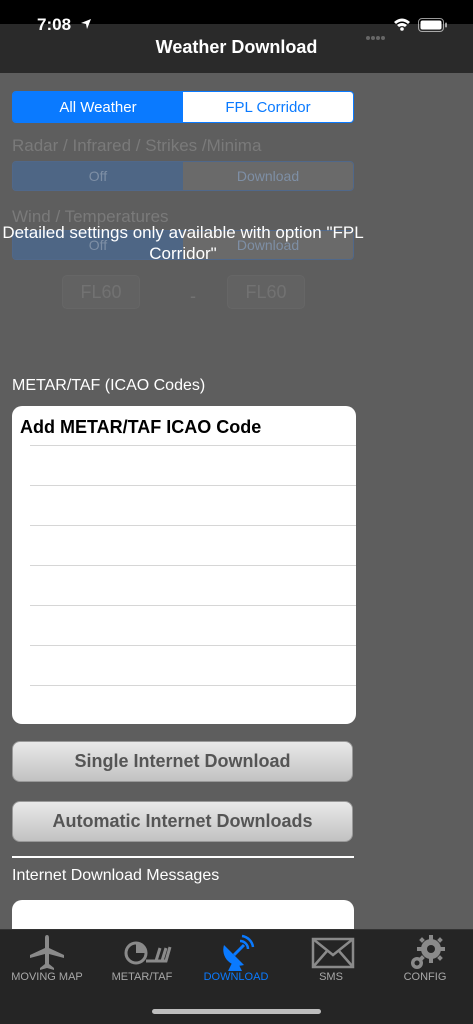 The width and height of the screenshot is (473, 1024). What do you see at coordinates (98, 107) in the screenshot?
I see `segment-all-weather: All Weather` at bounding box center [98, 107].